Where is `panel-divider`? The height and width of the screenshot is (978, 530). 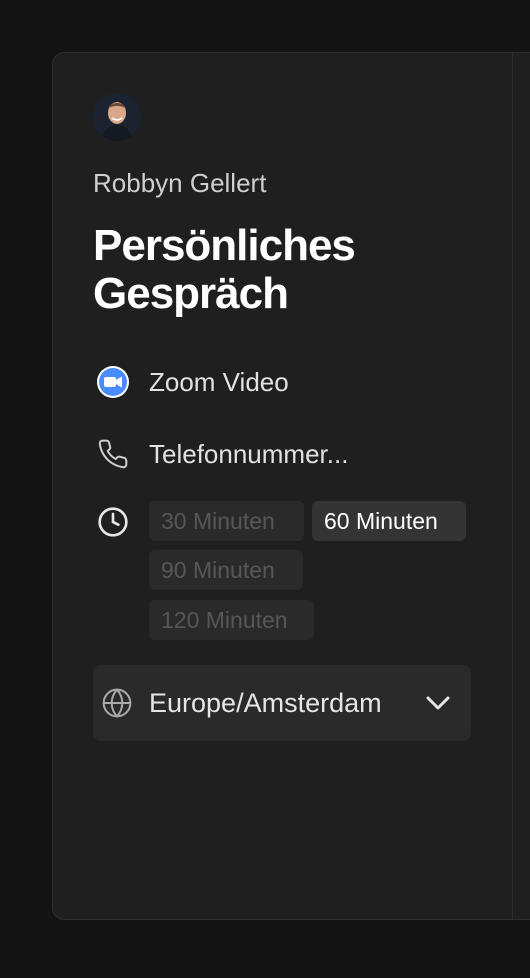
panel-divider is located at coordinates (512, 486).